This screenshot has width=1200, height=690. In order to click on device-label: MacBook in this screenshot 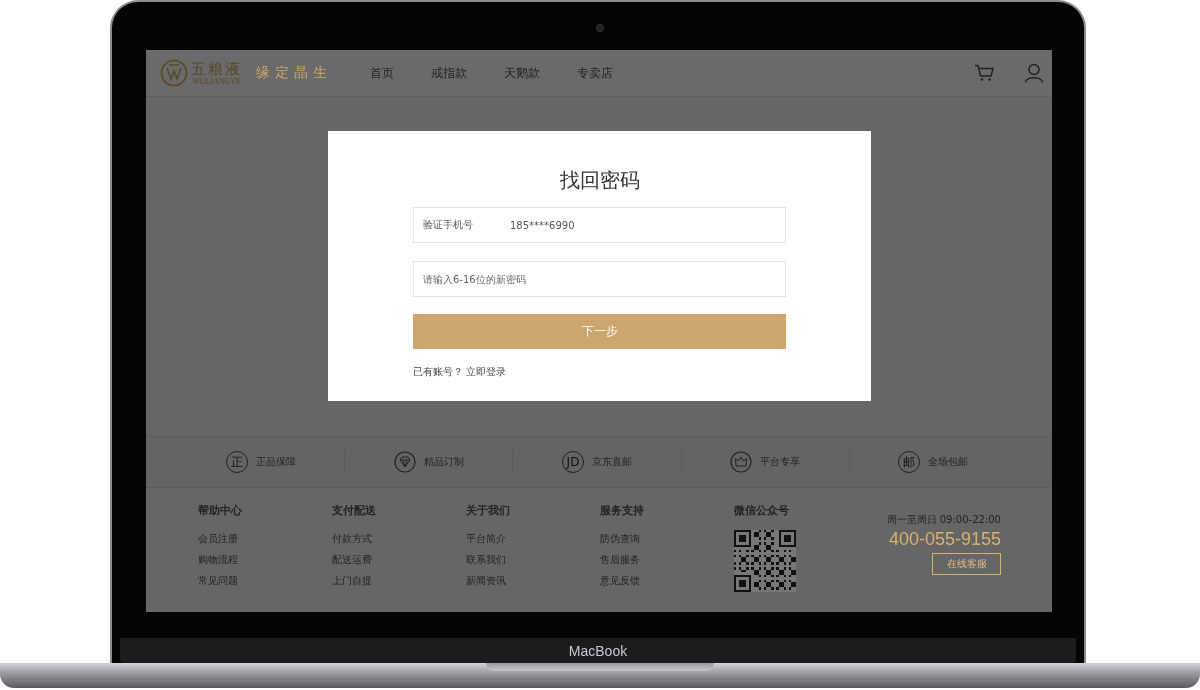, I will do `click(598, 650)`.